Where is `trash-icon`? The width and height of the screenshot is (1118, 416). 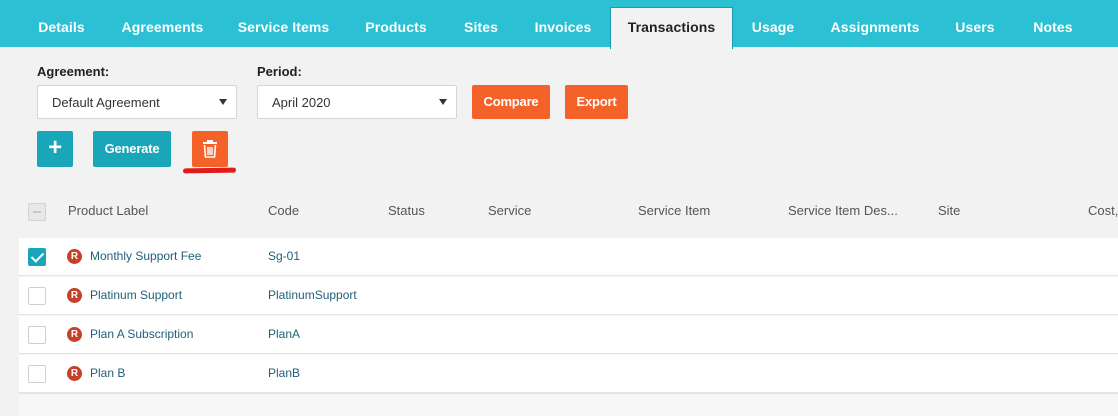 trash-icon is located at coordinates (210, 149).